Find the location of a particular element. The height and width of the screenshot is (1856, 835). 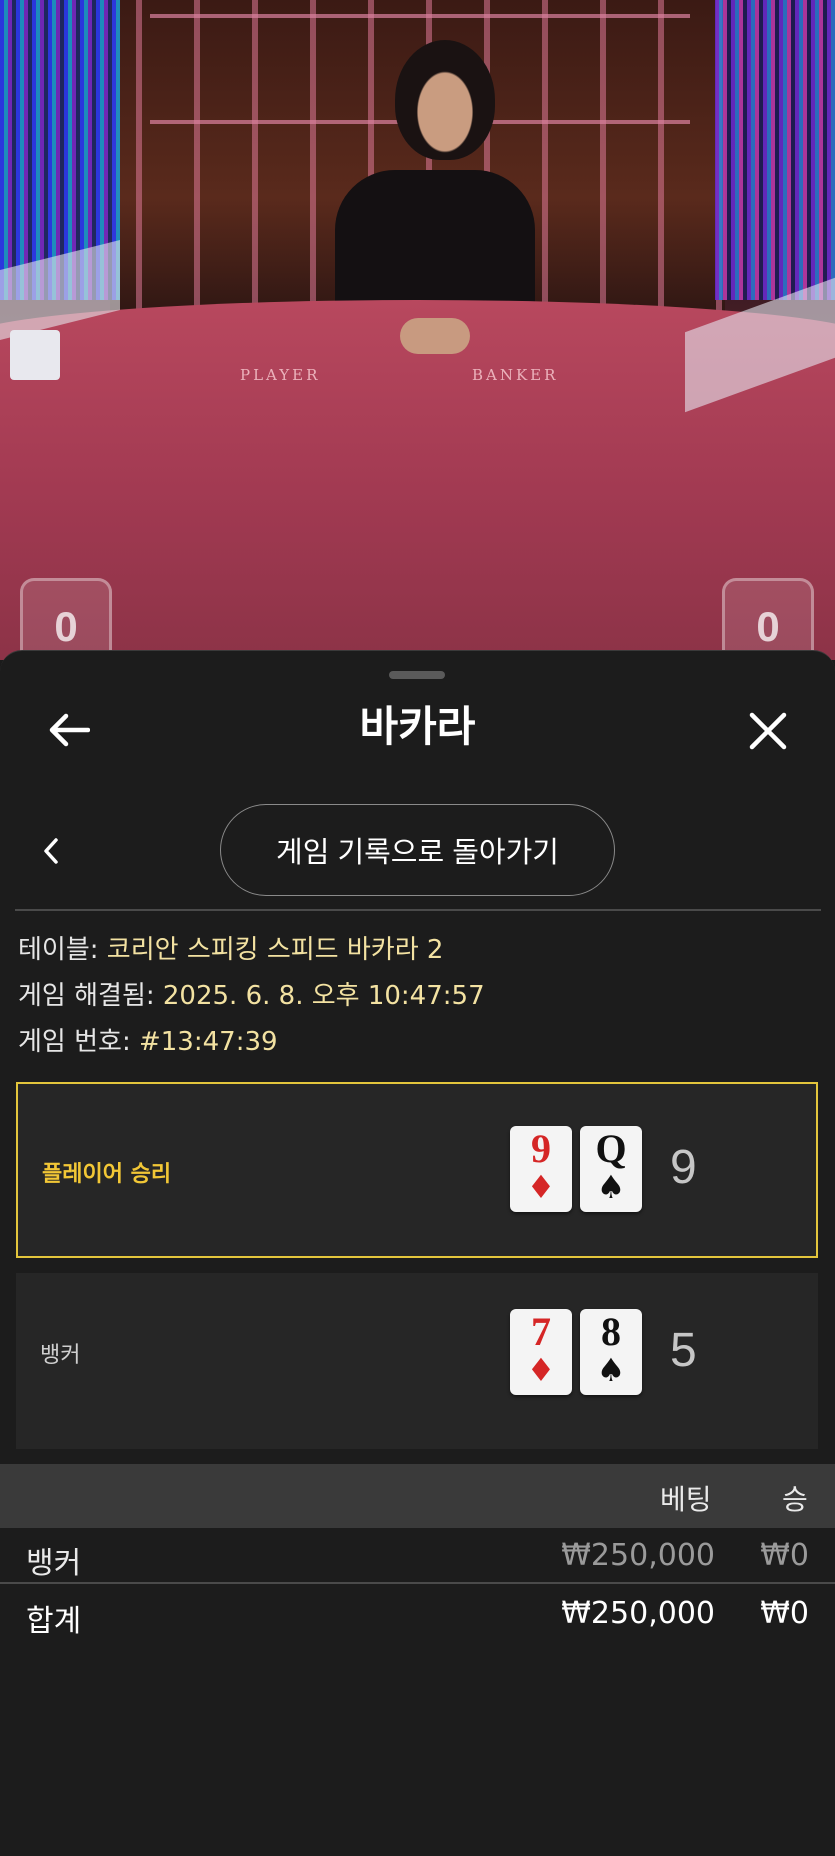

card-stack is located at coordinates (35, 355).